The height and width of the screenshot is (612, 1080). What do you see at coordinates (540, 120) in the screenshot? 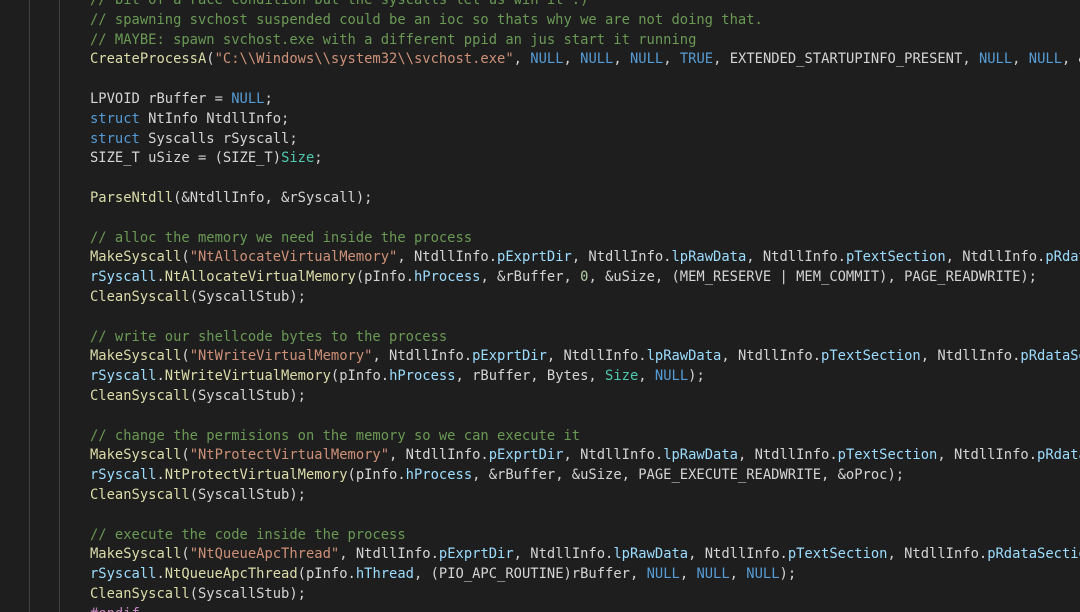
I see `code-line: struct NtInfo NtdllInfo;` at bounding box center [540, 120].